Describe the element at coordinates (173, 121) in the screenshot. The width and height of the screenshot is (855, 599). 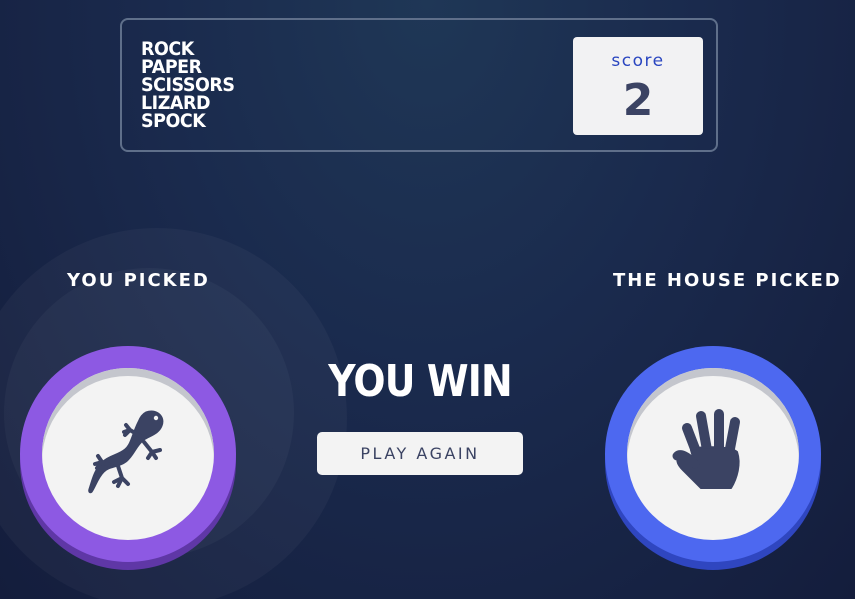
I see `logo-line-spock: SPOCK` at that location.